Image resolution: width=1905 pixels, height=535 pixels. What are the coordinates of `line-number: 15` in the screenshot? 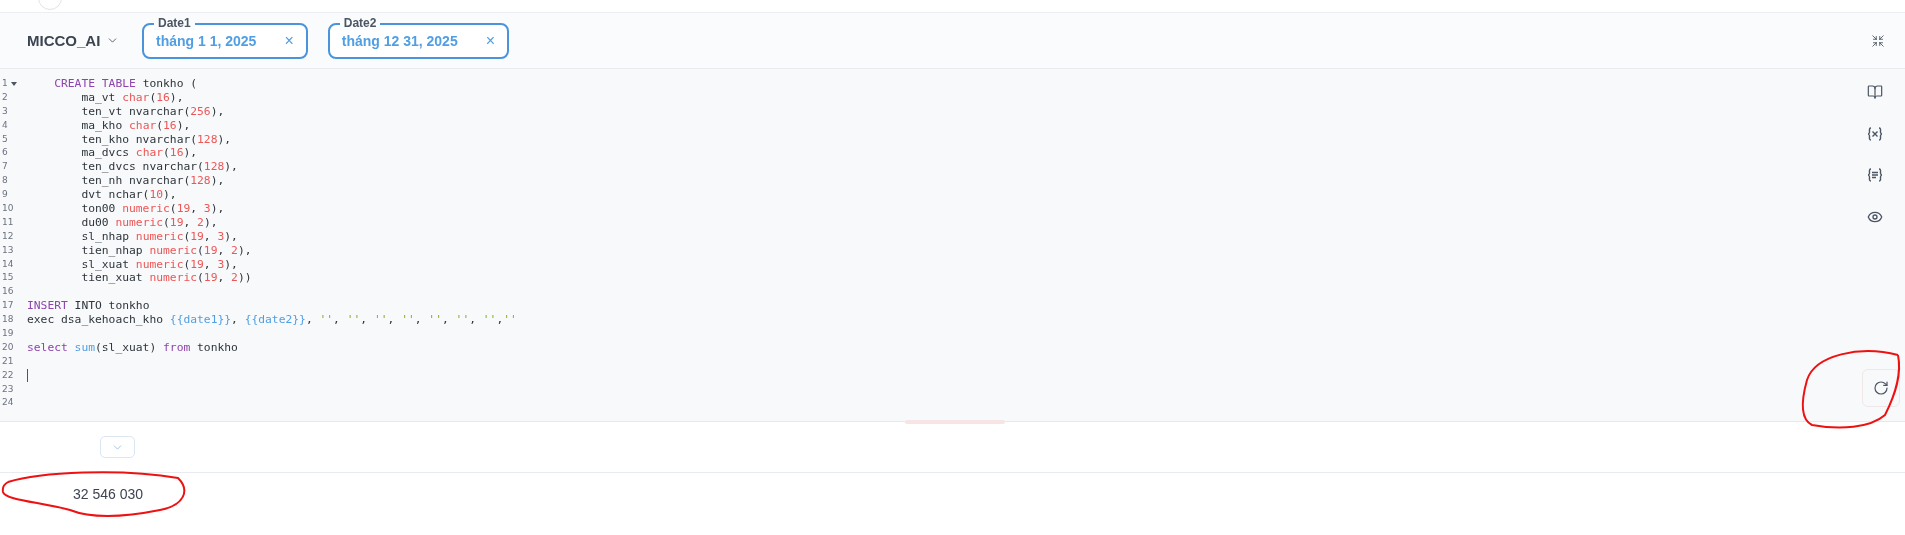 It's located at (7, 278).